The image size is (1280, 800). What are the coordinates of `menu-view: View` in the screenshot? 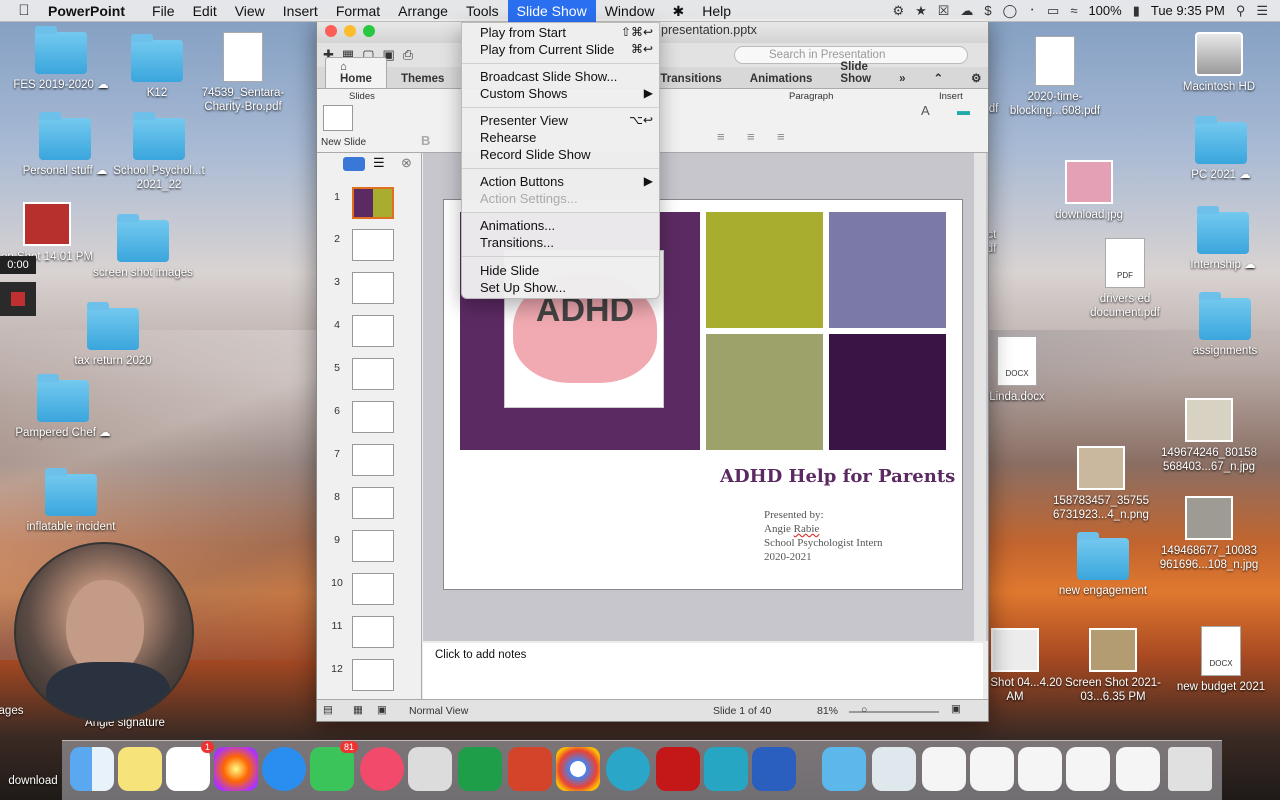 It's located at (250, 11).